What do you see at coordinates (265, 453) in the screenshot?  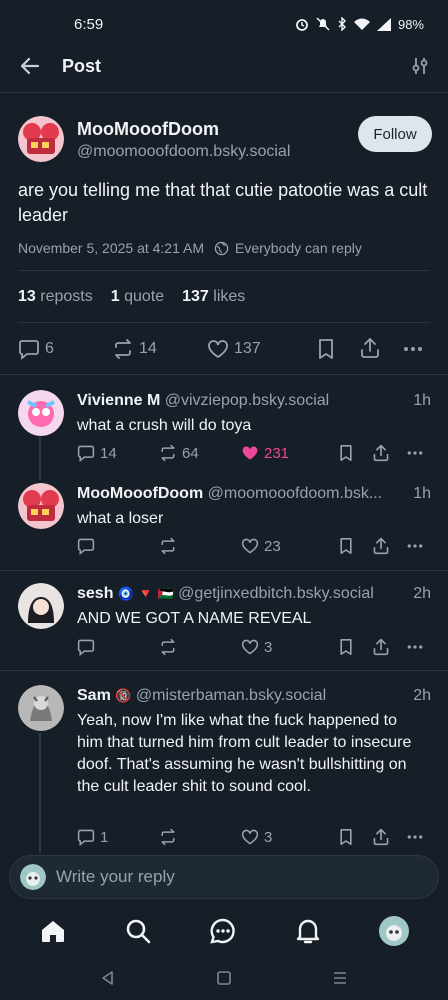 I see `like-button: 231` at bounding box center [265, 453].